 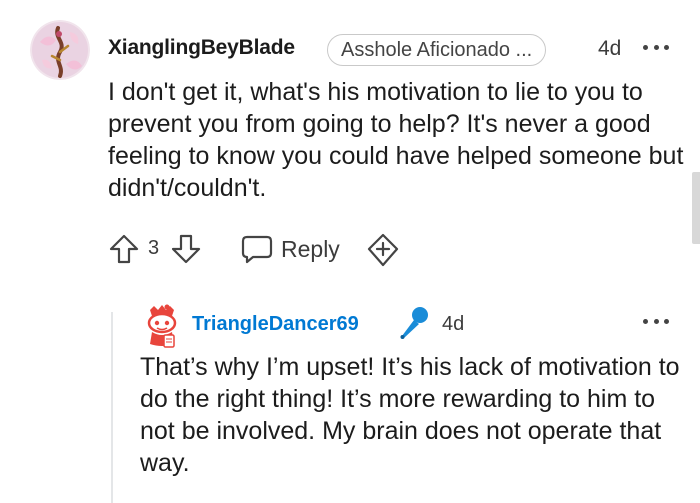 I want to click on thread-line, so click(x=112, y=407).